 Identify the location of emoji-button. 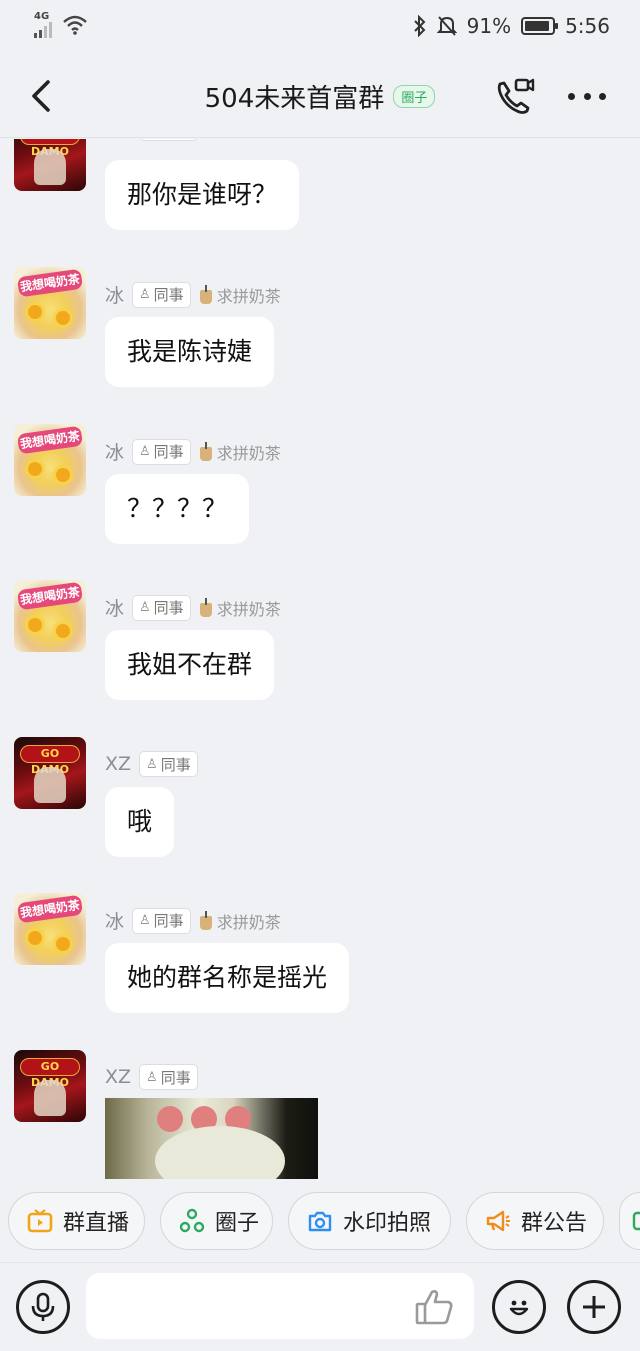
(519, 1307).